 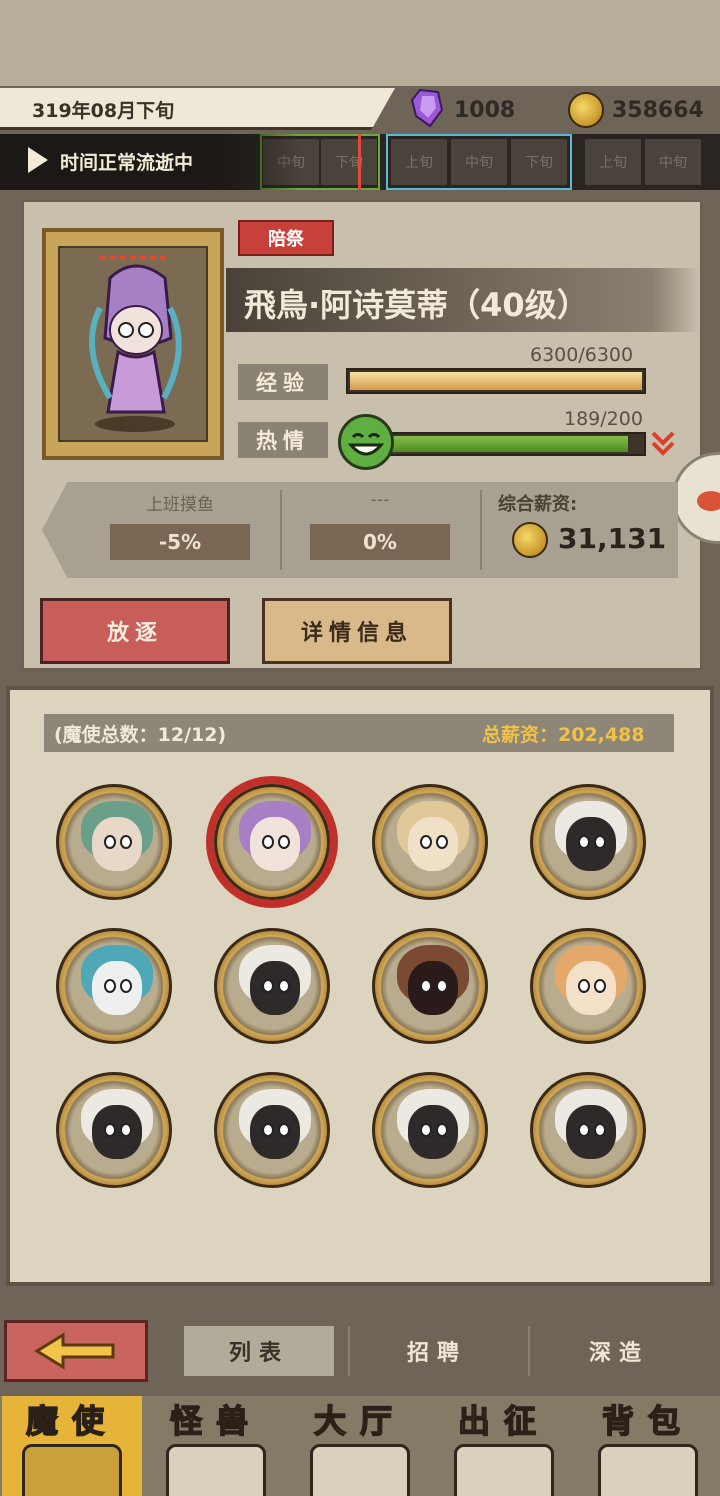 What do you see at coordinates (259, 1351) in the screenshot?
I see `tab-list: 列表` at bounding box center [259, 1351].